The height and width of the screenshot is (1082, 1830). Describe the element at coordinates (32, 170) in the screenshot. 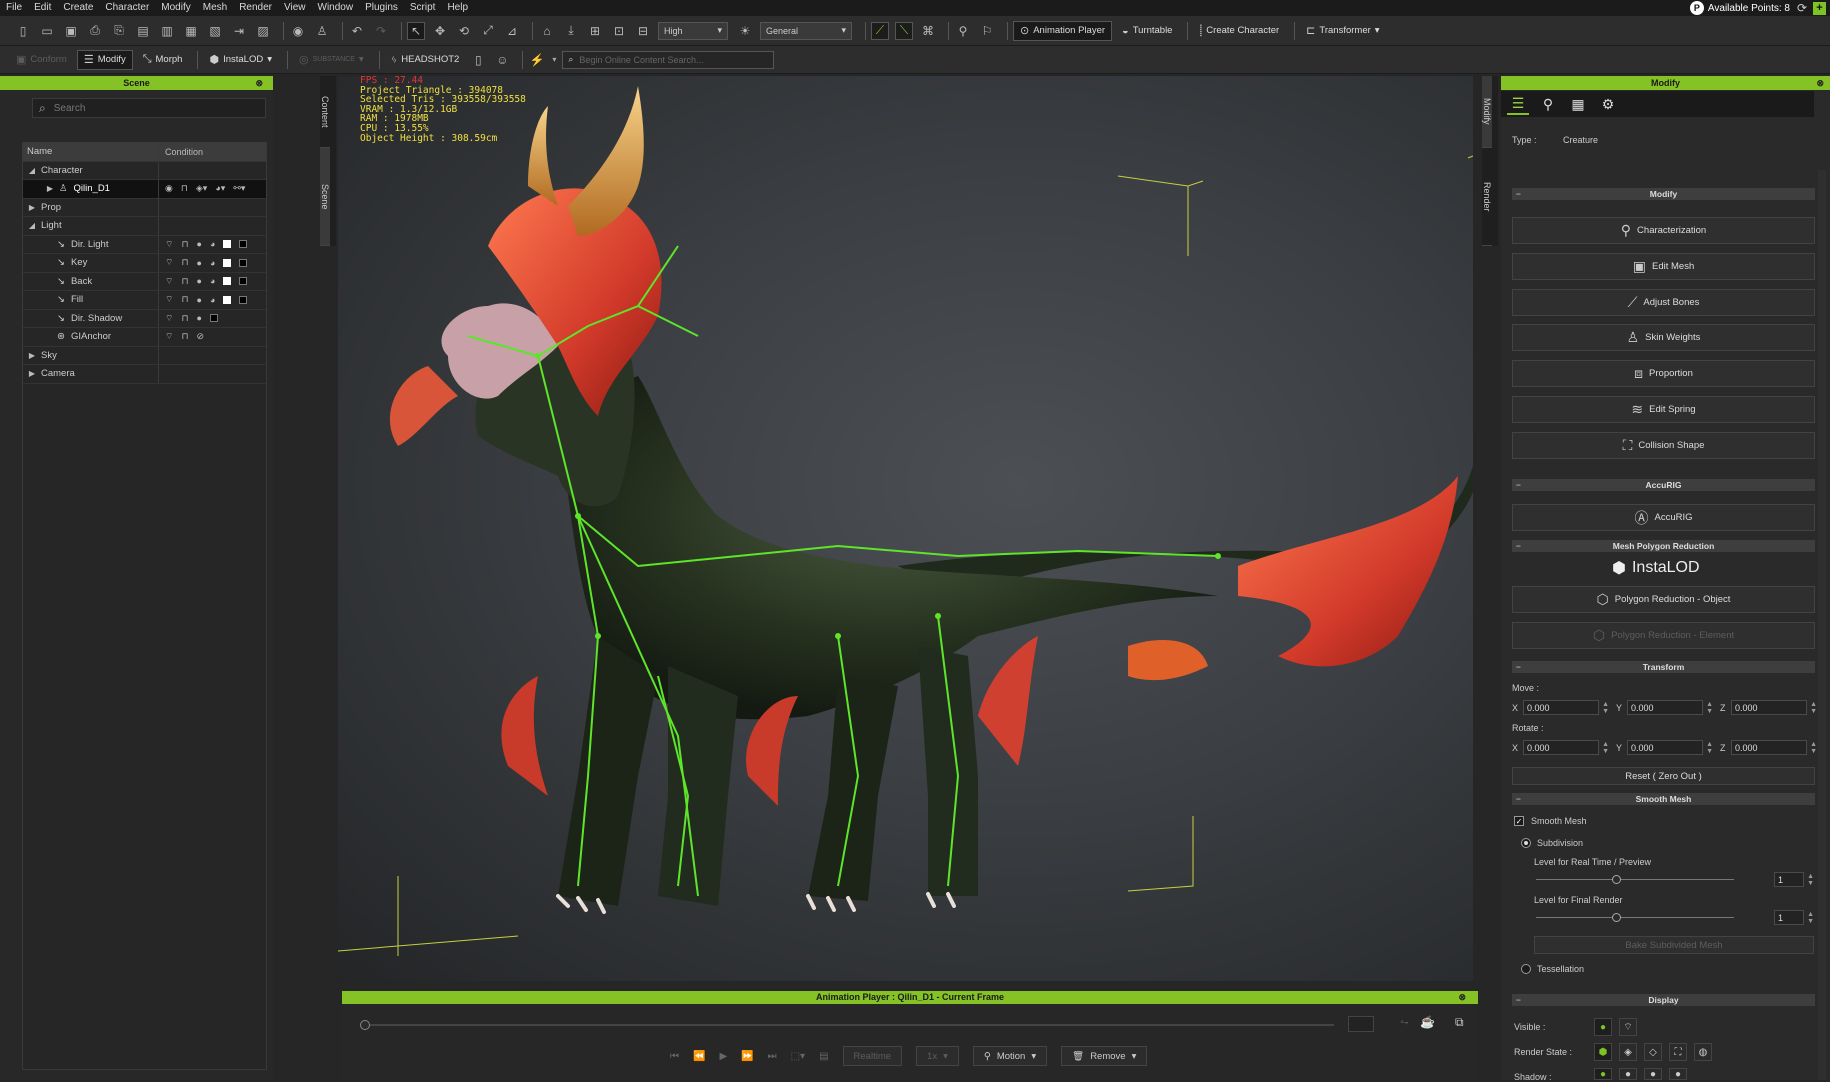

I see `collapse-icon: ◢` at that location.